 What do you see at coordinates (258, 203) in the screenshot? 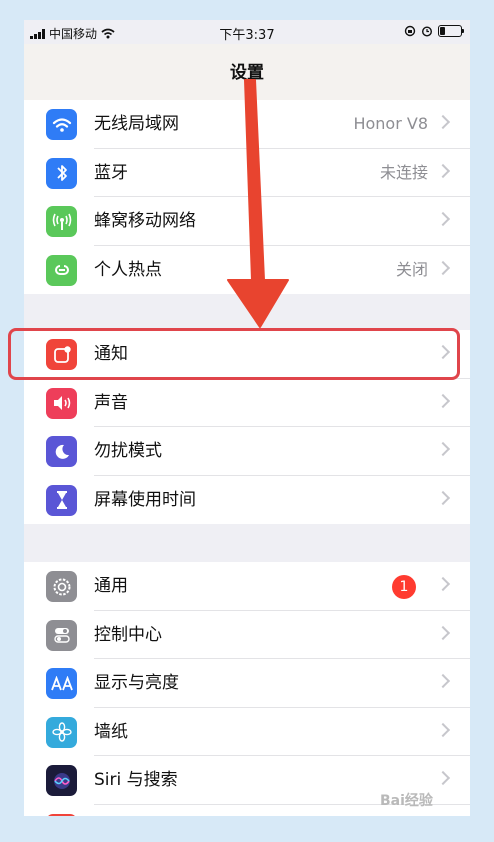
I see `annotation-arrow-icon` at bounding box center [258, 203].